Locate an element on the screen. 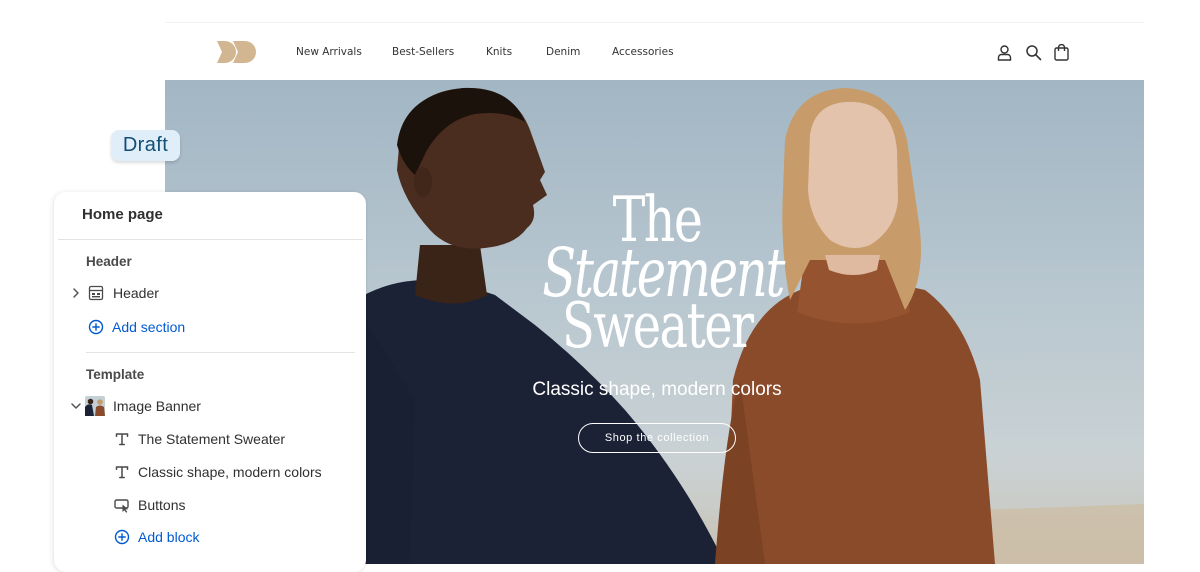  add-block-label: Add block is located at coordinates (169, 537).